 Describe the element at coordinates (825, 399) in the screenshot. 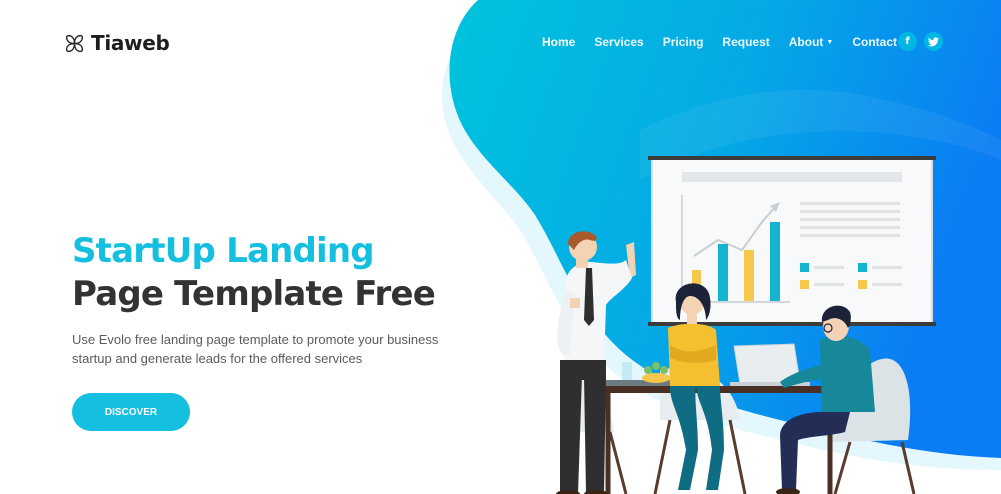

I see `seated-man-with-laptop` at that location.